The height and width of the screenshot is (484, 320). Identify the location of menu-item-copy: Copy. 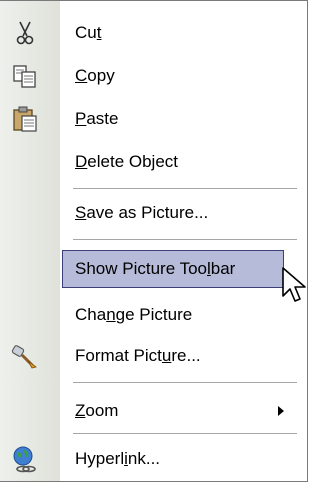
(153, 76).